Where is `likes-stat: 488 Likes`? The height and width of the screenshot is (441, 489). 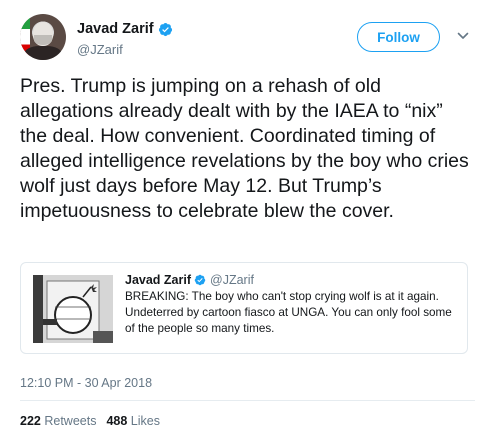
likes-stat: 488 Likes is located at coordinates (133, 421).